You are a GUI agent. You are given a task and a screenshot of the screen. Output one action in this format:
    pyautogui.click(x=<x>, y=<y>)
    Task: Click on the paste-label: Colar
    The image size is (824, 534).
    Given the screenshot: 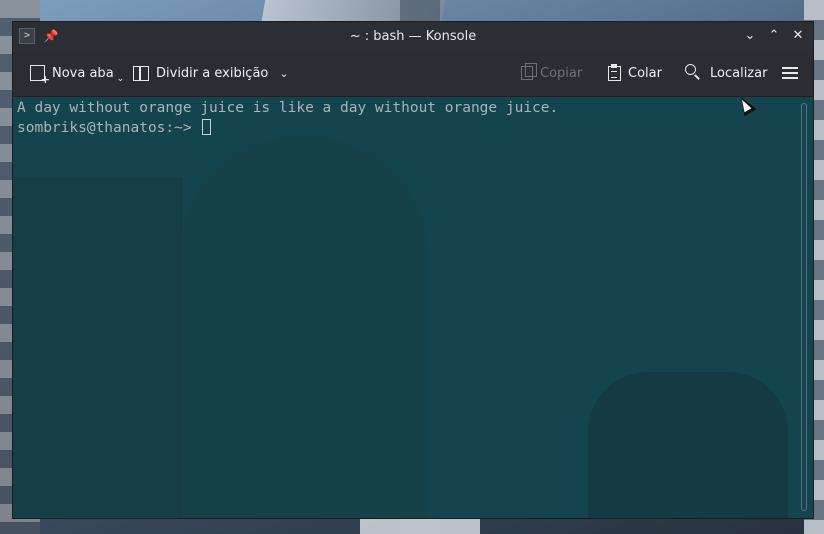 What is the action you would take?
    pyautogui.click(x=645, y=73)
    